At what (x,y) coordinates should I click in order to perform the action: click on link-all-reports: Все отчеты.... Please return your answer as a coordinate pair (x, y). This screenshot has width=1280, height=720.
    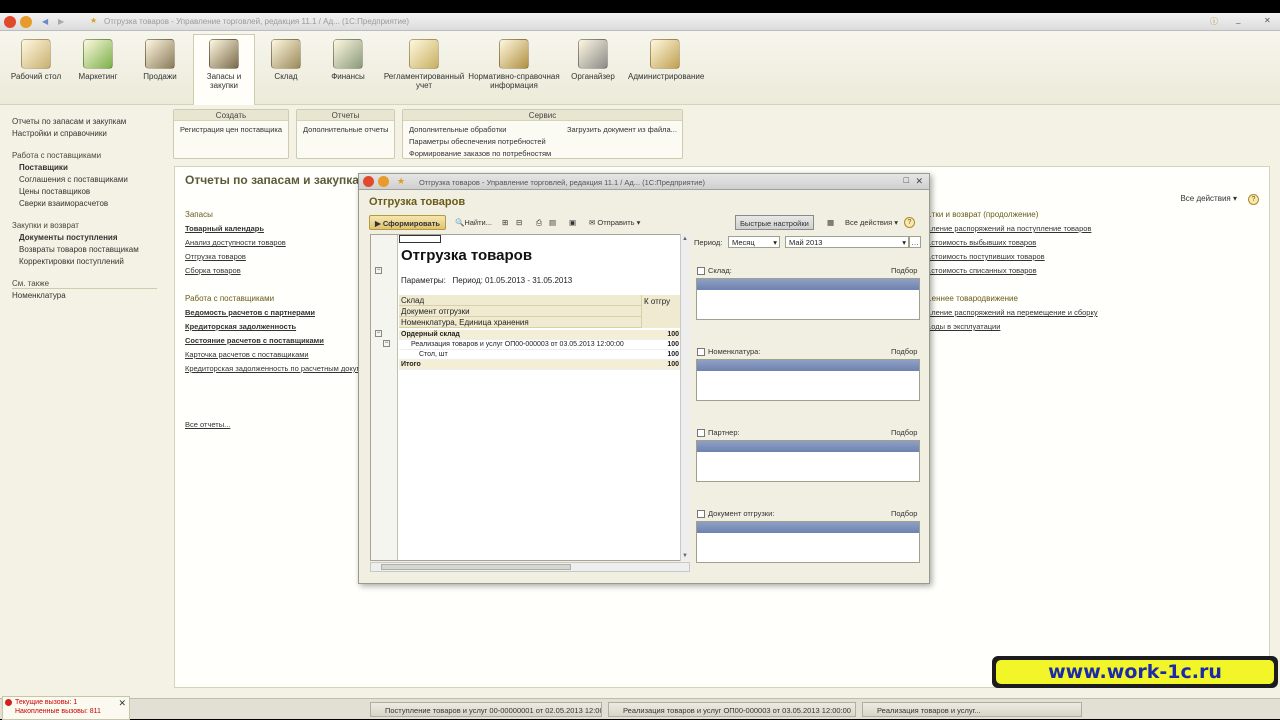
    Looking at the image, I should click on (207, 424).